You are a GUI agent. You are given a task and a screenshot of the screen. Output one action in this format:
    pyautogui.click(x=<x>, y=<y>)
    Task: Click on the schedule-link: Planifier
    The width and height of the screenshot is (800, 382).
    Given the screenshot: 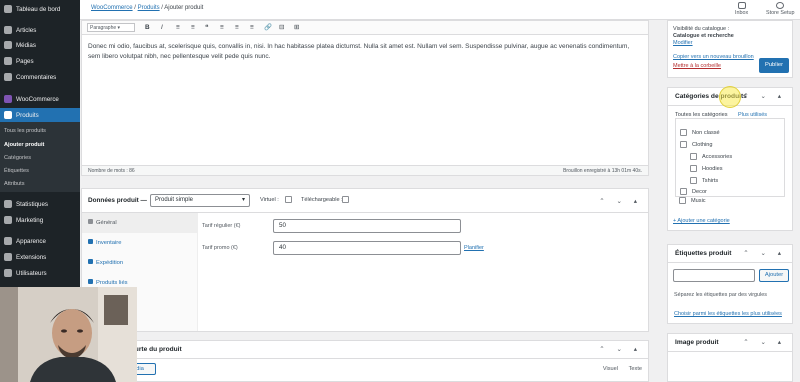 What is the action you would take?
    pyautogui.click(x=474, y=248)
    